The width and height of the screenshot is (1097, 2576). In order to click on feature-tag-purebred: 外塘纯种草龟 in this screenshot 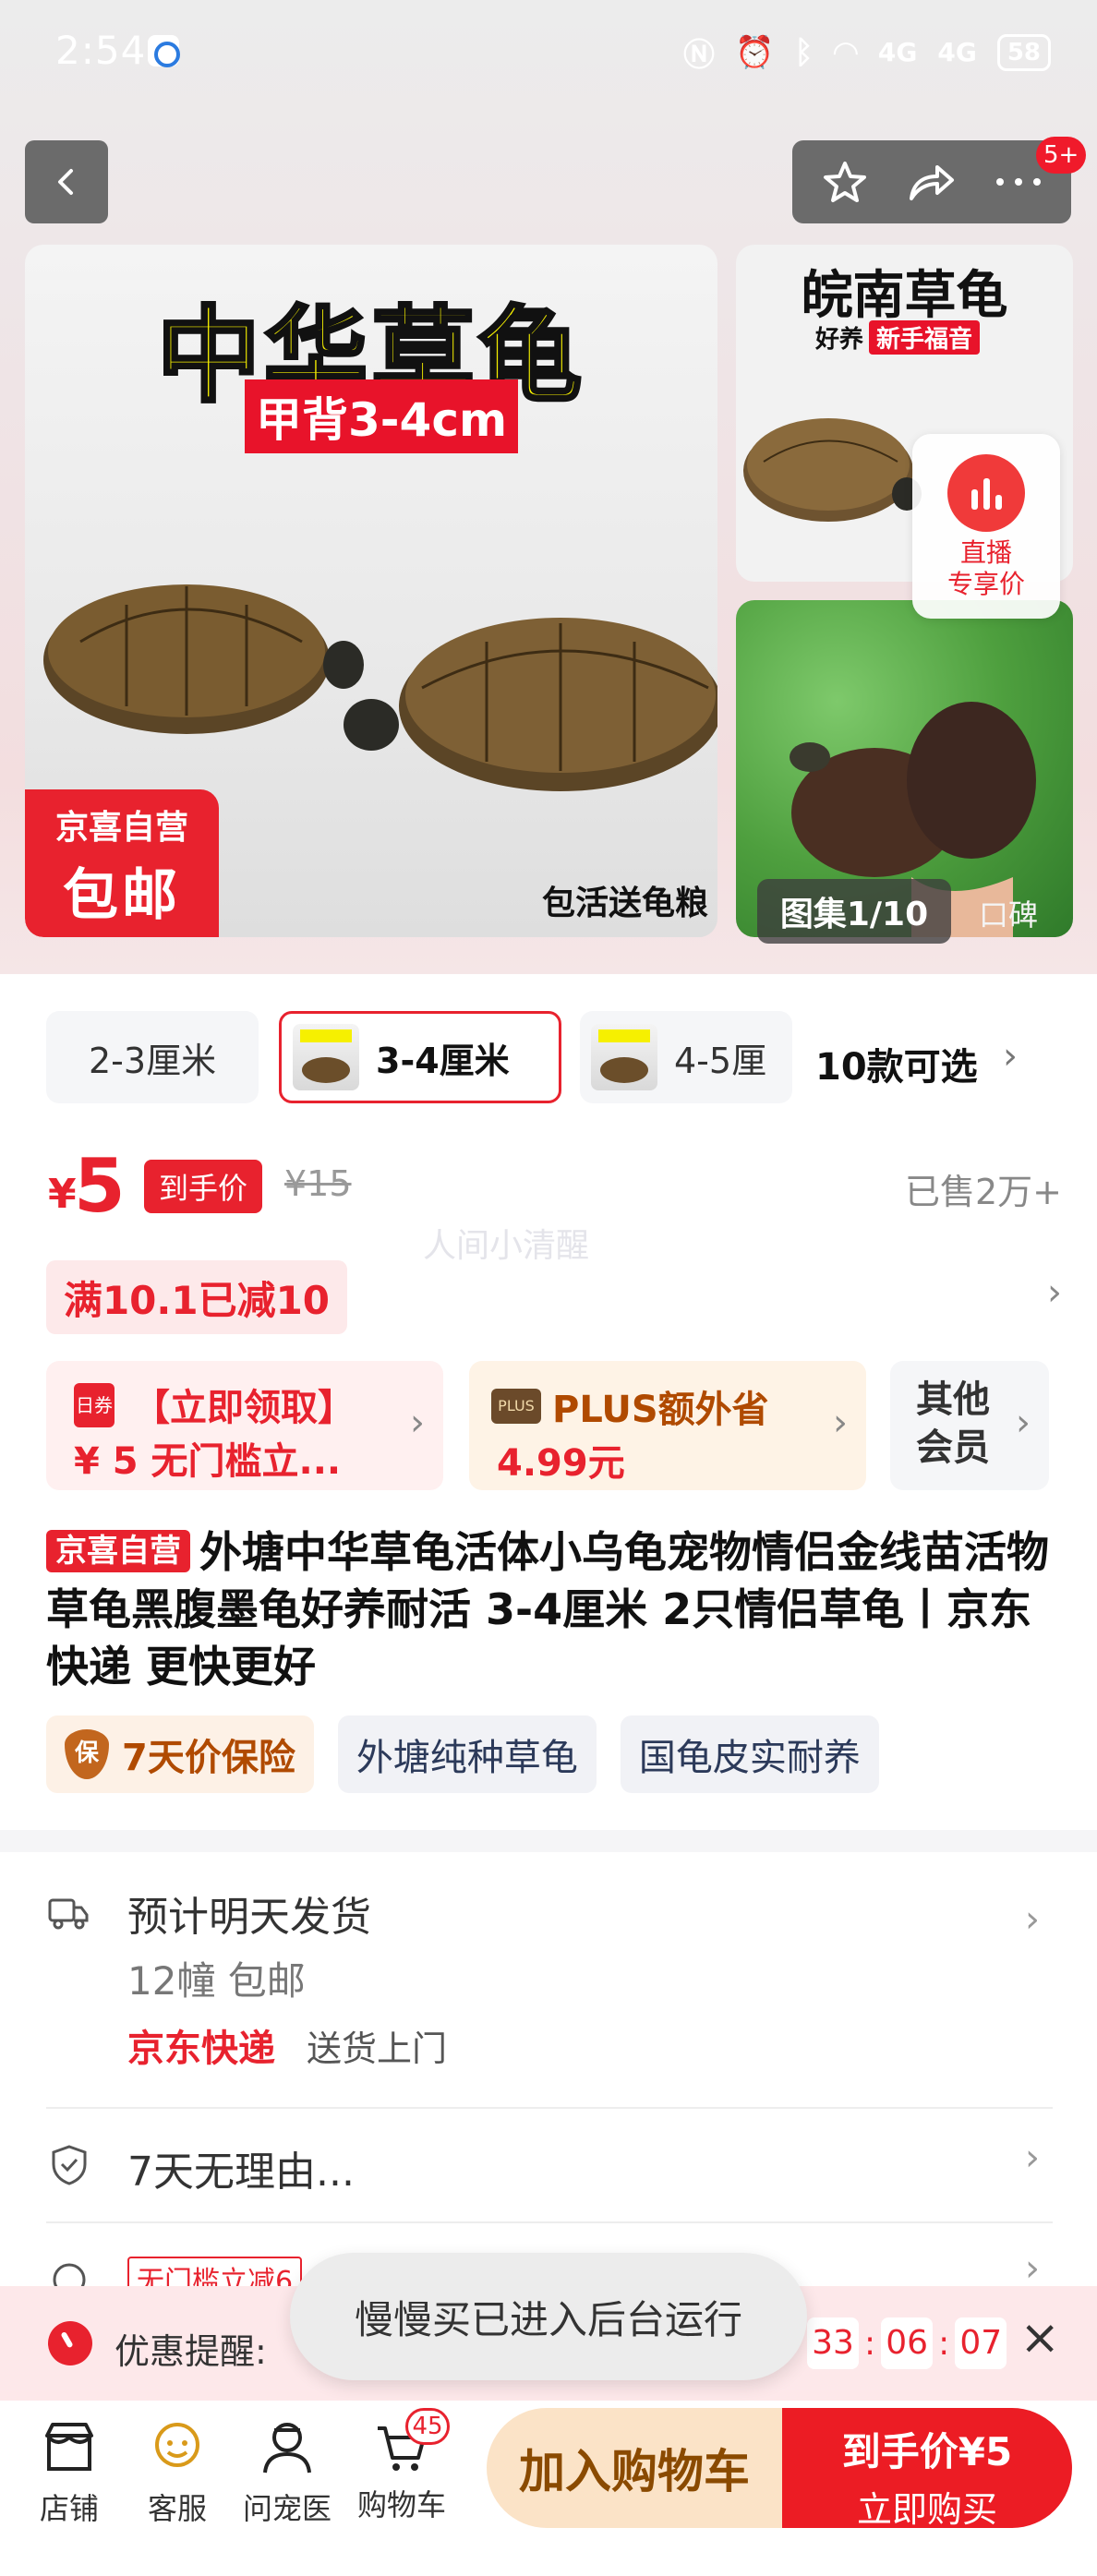, I will do `click(467, 1754)`.